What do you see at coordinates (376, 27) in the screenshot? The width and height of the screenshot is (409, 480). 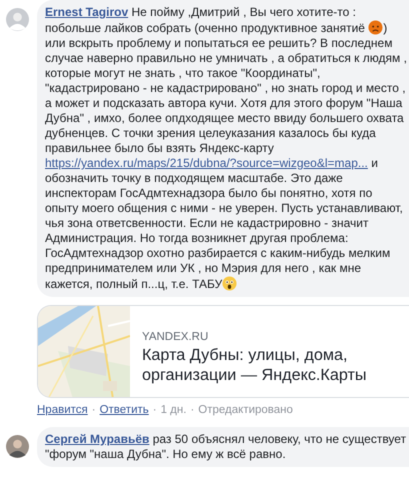 I see `angry-emoji-icon` at bounding box center [376, 27].